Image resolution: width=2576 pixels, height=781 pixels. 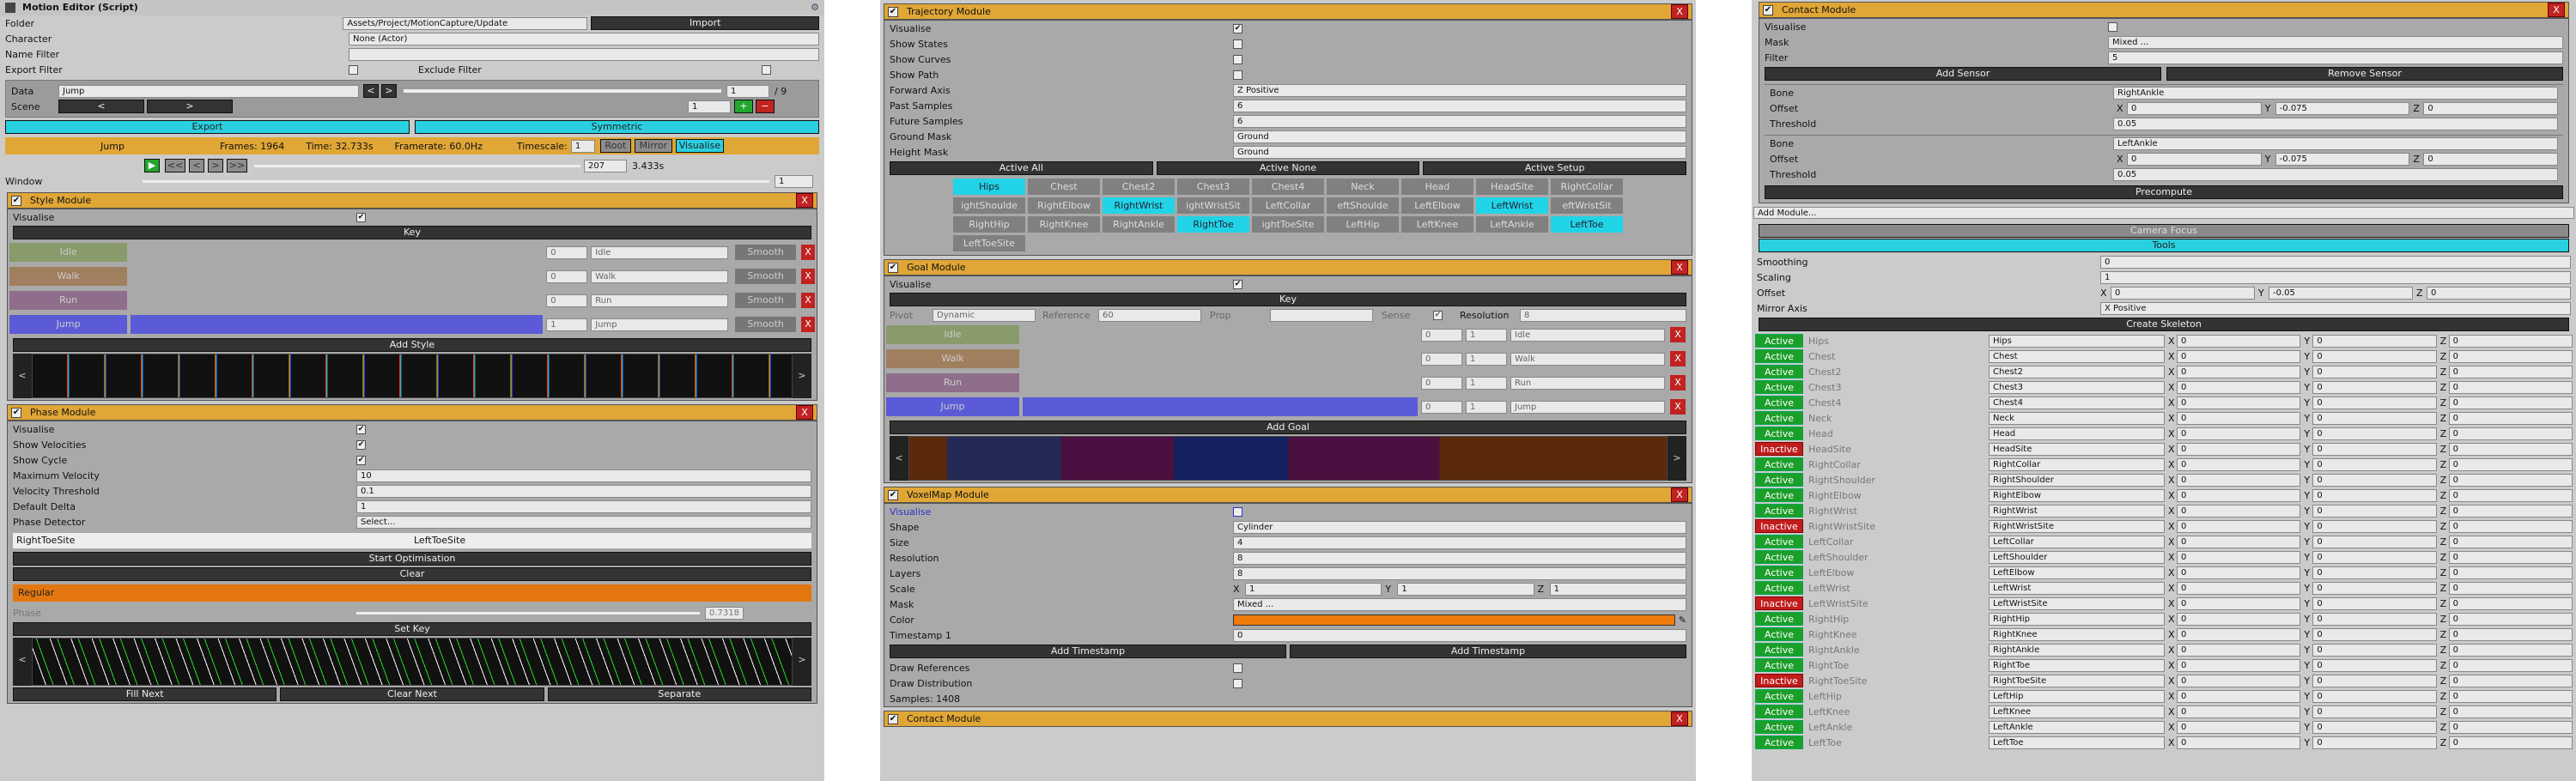 What do you see at coordinates (466, 23) in the screenshot?
I see `folder-field: Assets/Project/MotionCapture/Update` at bounding box center [466, 23].